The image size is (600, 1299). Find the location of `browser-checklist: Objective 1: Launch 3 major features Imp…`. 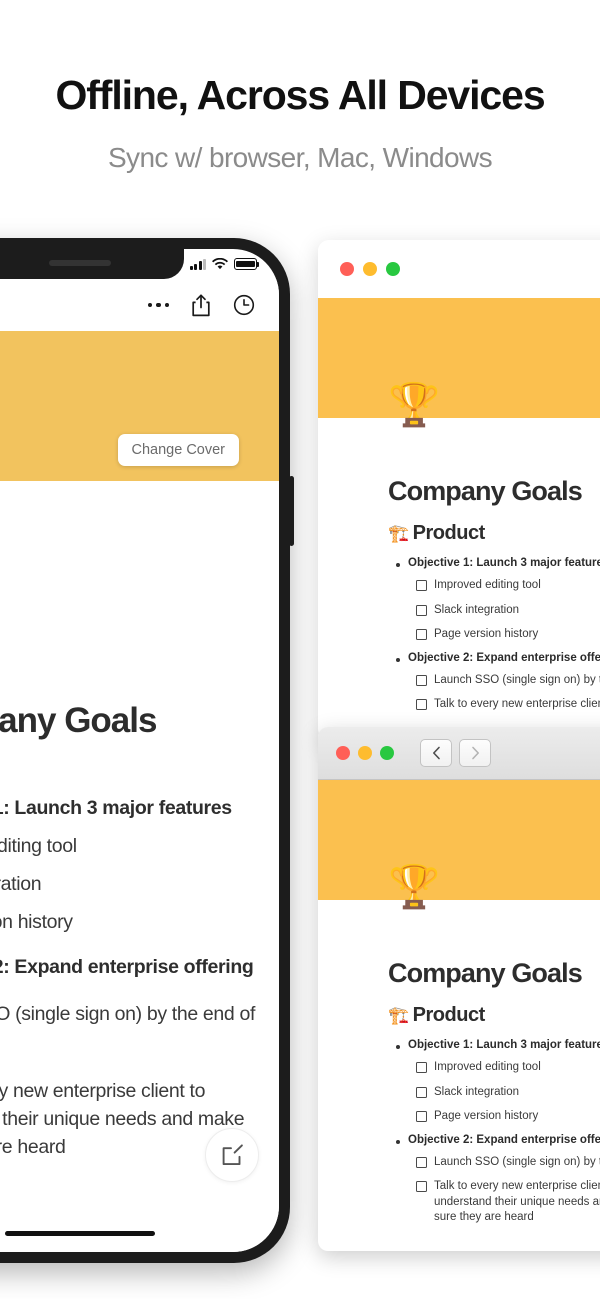

browser-checklist: Objective 1: Launch 3 major features Imp… is located at coordinates (494, 1132).